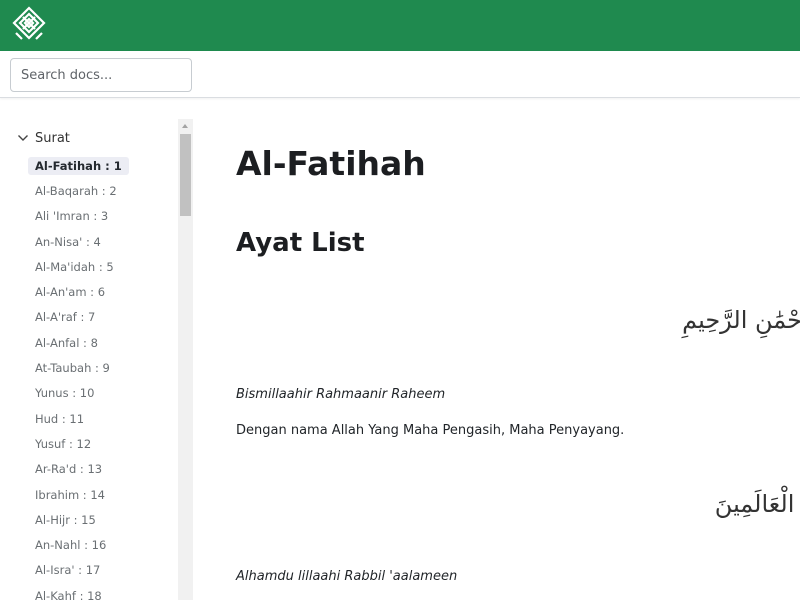 The height and width of the screenshot is (600, 800). What do you see at coordinates (185, 126) in the screenshot?
I see `scroll-up-arrow-icon` at bounding box center [185, 126].